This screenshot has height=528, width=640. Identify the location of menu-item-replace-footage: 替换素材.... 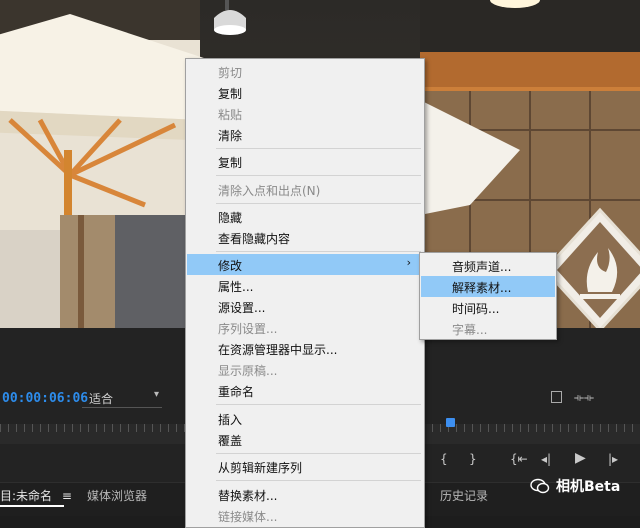
(305, 494).